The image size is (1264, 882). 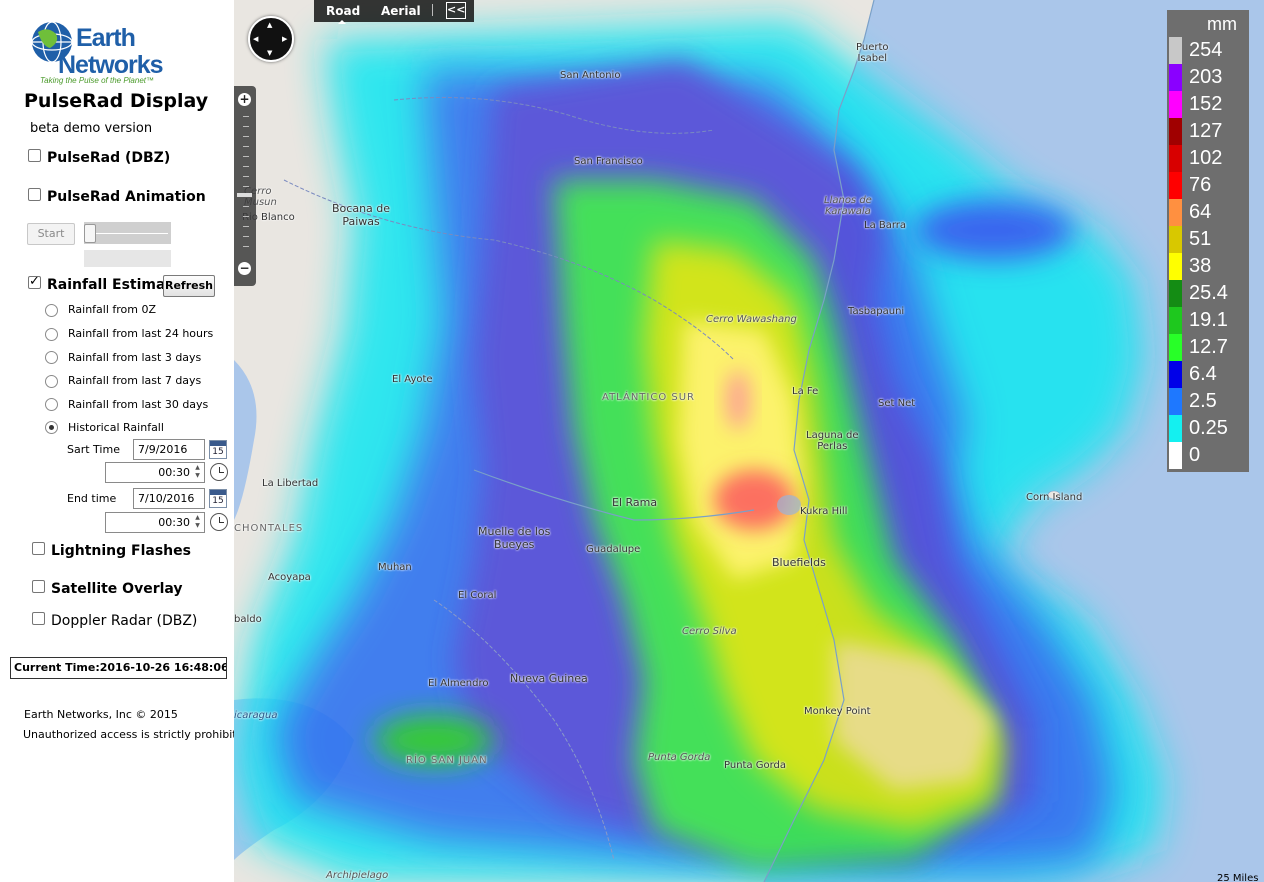 What do you see at coordinates (885, 225) in the screenshot?
I see `place-la-barra: La Barra` at bounding box center [885, 225].